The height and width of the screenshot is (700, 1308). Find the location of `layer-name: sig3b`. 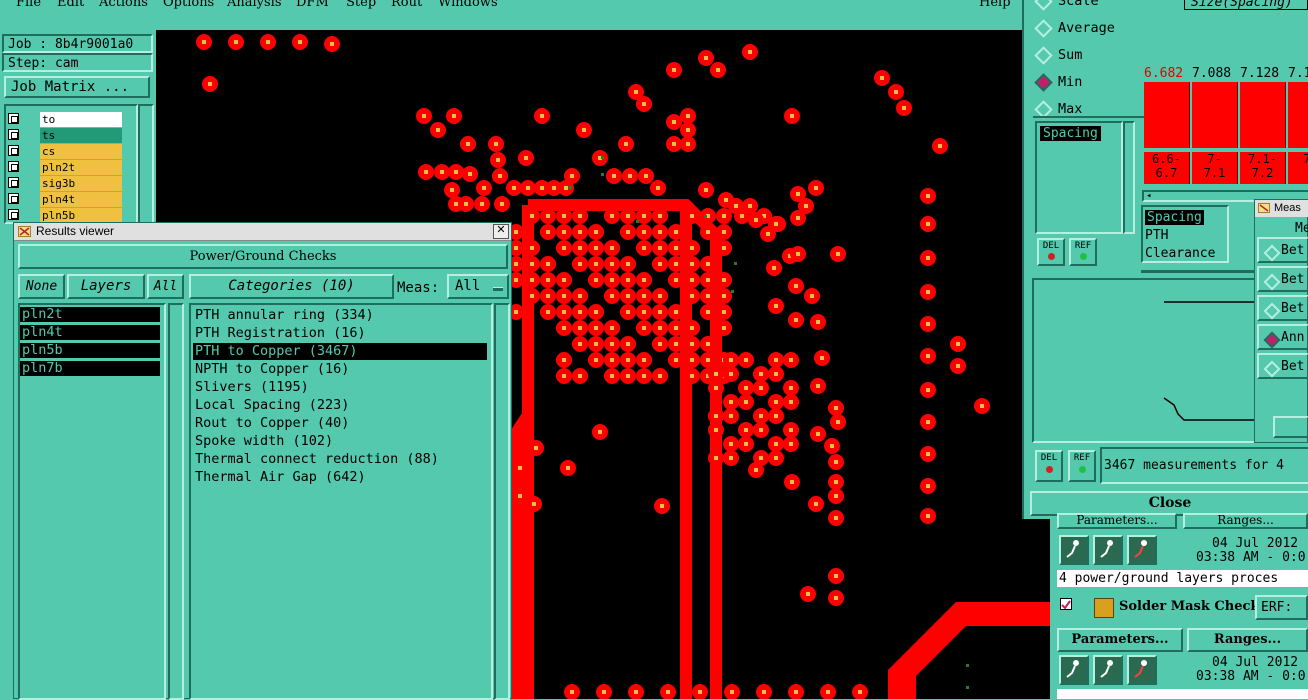

layer-name: sig3b is located at coordinates (81, 183).